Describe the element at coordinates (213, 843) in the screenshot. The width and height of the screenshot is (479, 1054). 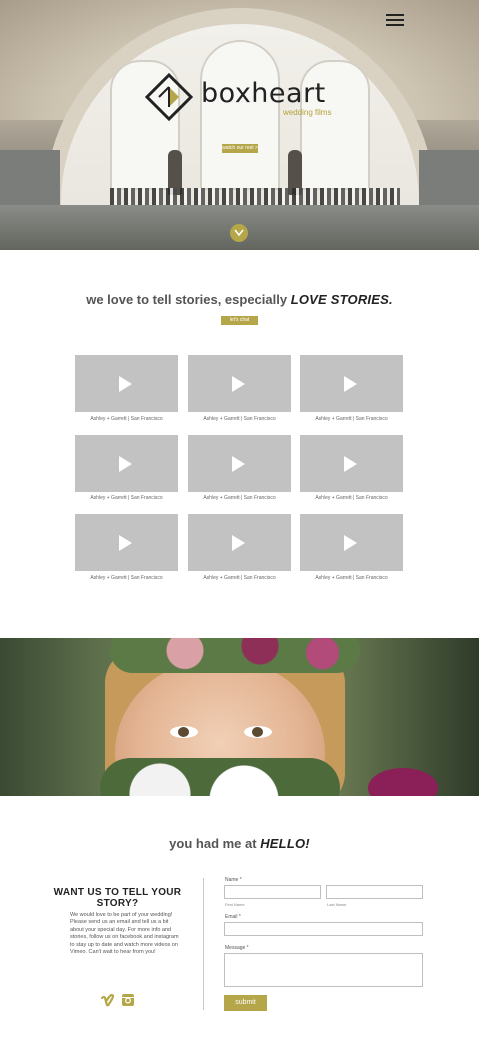
I see `hello-headline-prefix: you had me at` at that location.